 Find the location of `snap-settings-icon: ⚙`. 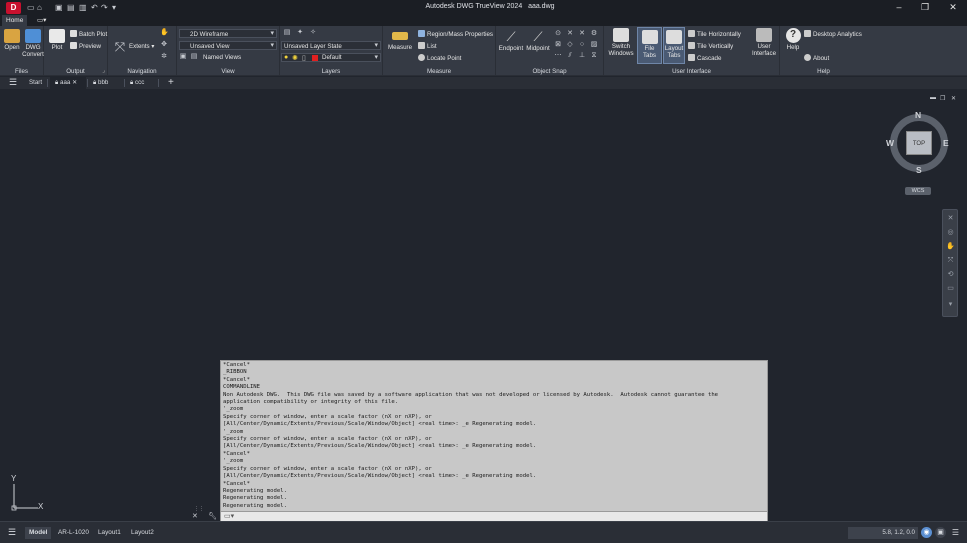

snap-settings-icon: ⚙ is located at coordinates (594, 34).